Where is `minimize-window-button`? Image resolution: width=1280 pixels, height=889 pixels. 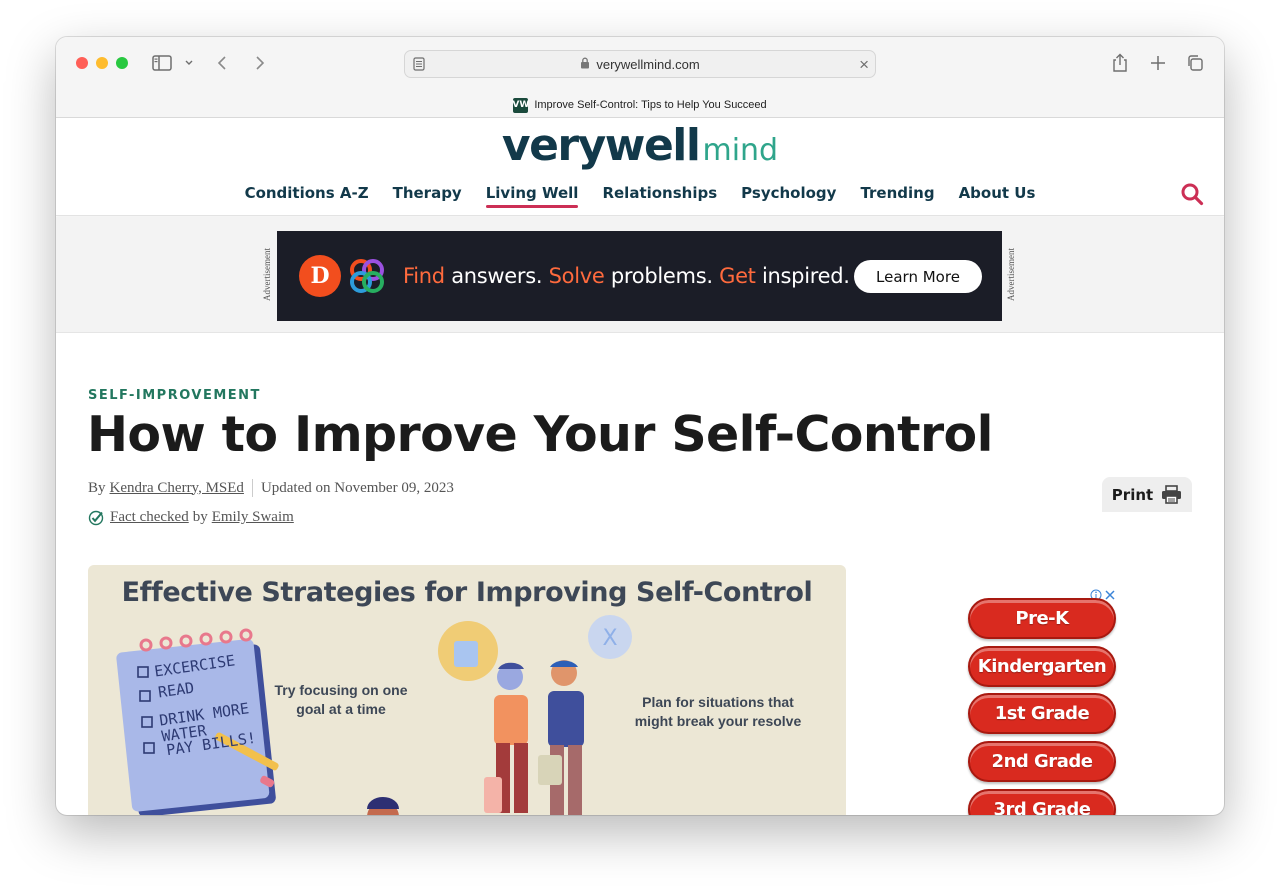 minimize-window-button is located at coordinates (102, 63).